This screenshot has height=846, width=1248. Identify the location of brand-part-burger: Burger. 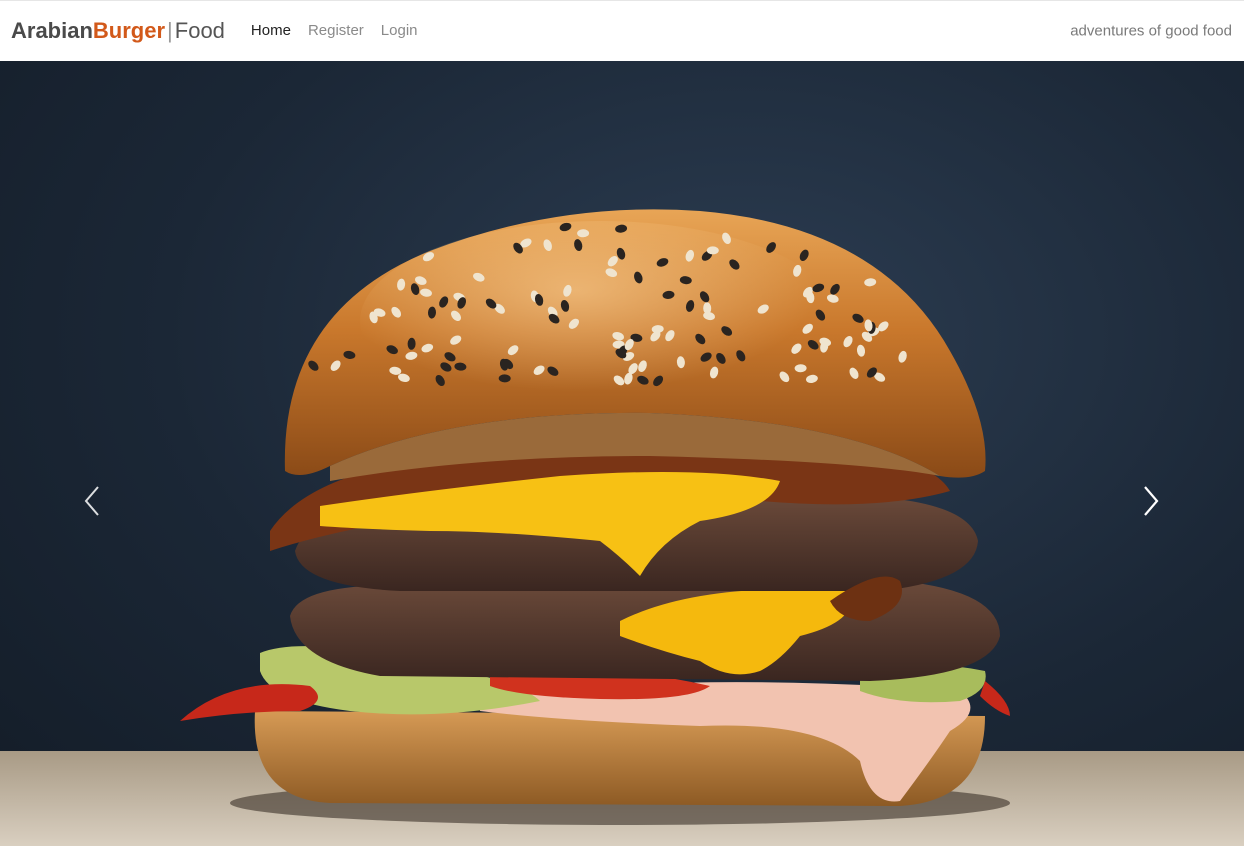
(129, 30).